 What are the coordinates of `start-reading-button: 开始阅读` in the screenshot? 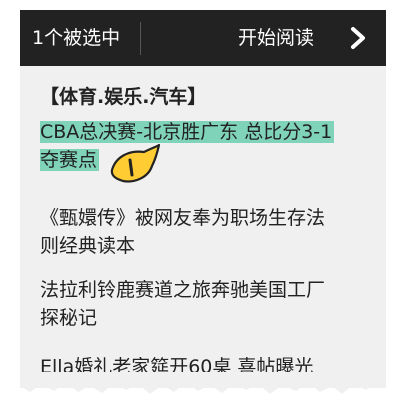 It's located at (312, 38).